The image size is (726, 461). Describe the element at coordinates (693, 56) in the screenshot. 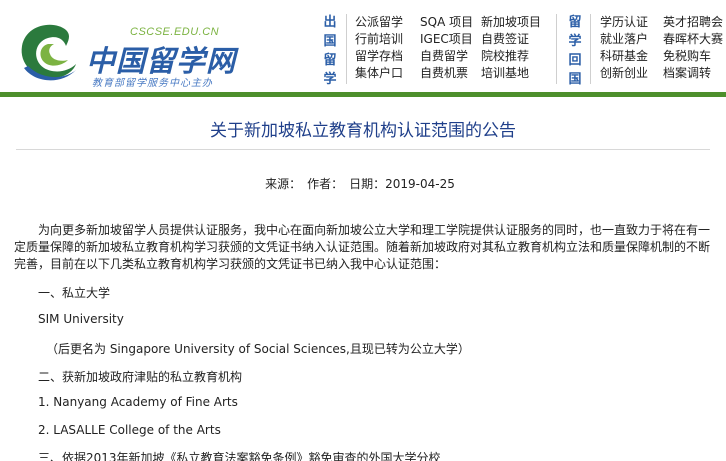

I see `nav-link: 免税购车` at that location.